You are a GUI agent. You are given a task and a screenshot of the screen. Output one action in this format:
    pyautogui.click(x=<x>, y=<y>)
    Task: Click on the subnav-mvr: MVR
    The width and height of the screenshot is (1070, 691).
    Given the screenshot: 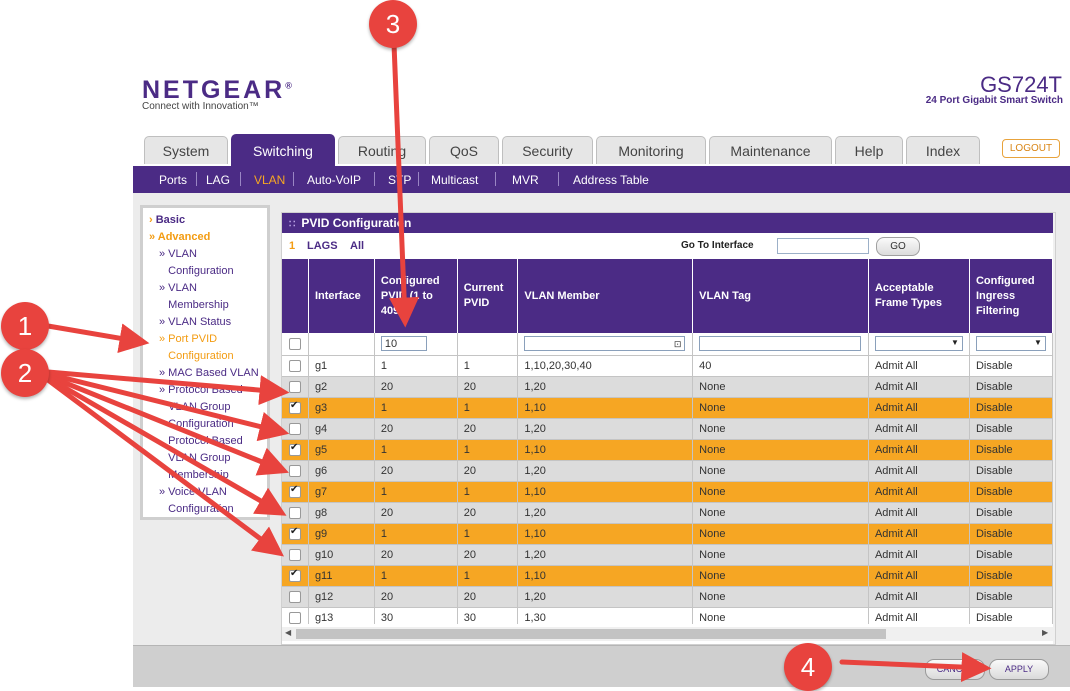 What is the action you would take?
    pyautogui.click(x=525, y=180)
    